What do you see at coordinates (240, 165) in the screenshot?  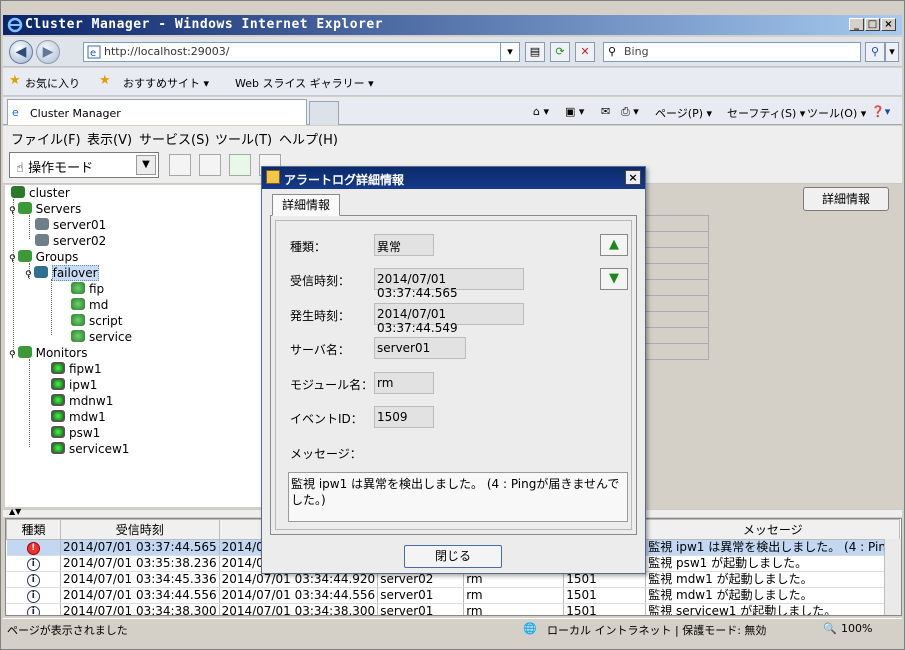 I see `reload-icon` at bounding box center [240, 165].